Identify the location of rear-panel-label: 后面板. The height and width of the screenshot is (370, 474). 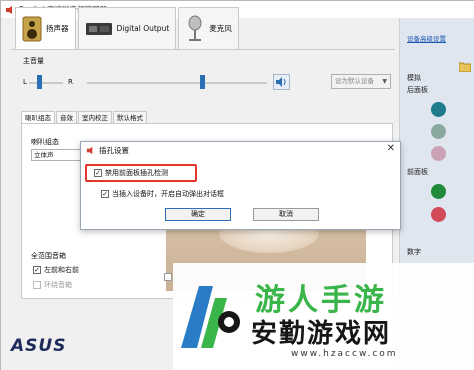
(417, 90).